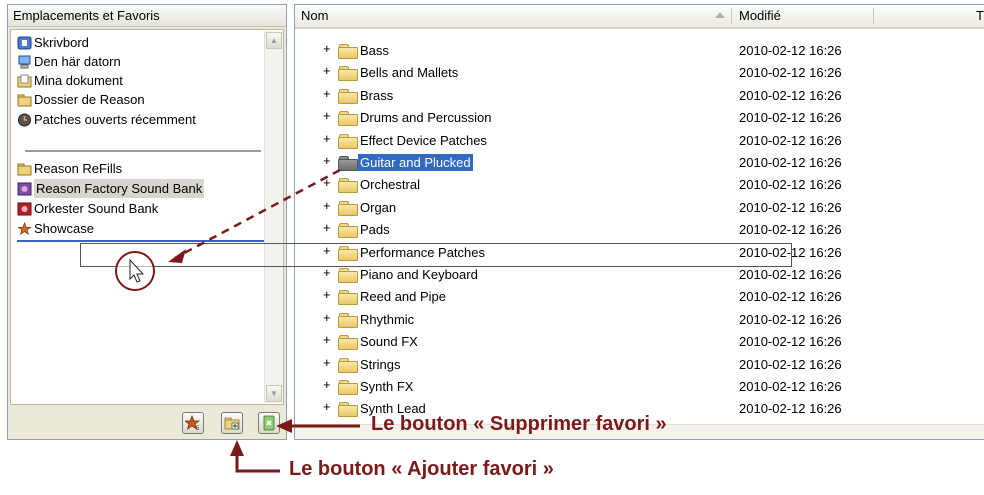 This screenshot has width=984, height=495. What do you see at coordinates (519, 424) in the screenshot?
I see `remove-favorite-callout: Le bouton « Supprimer favori »` at bounding box center [519, 424].